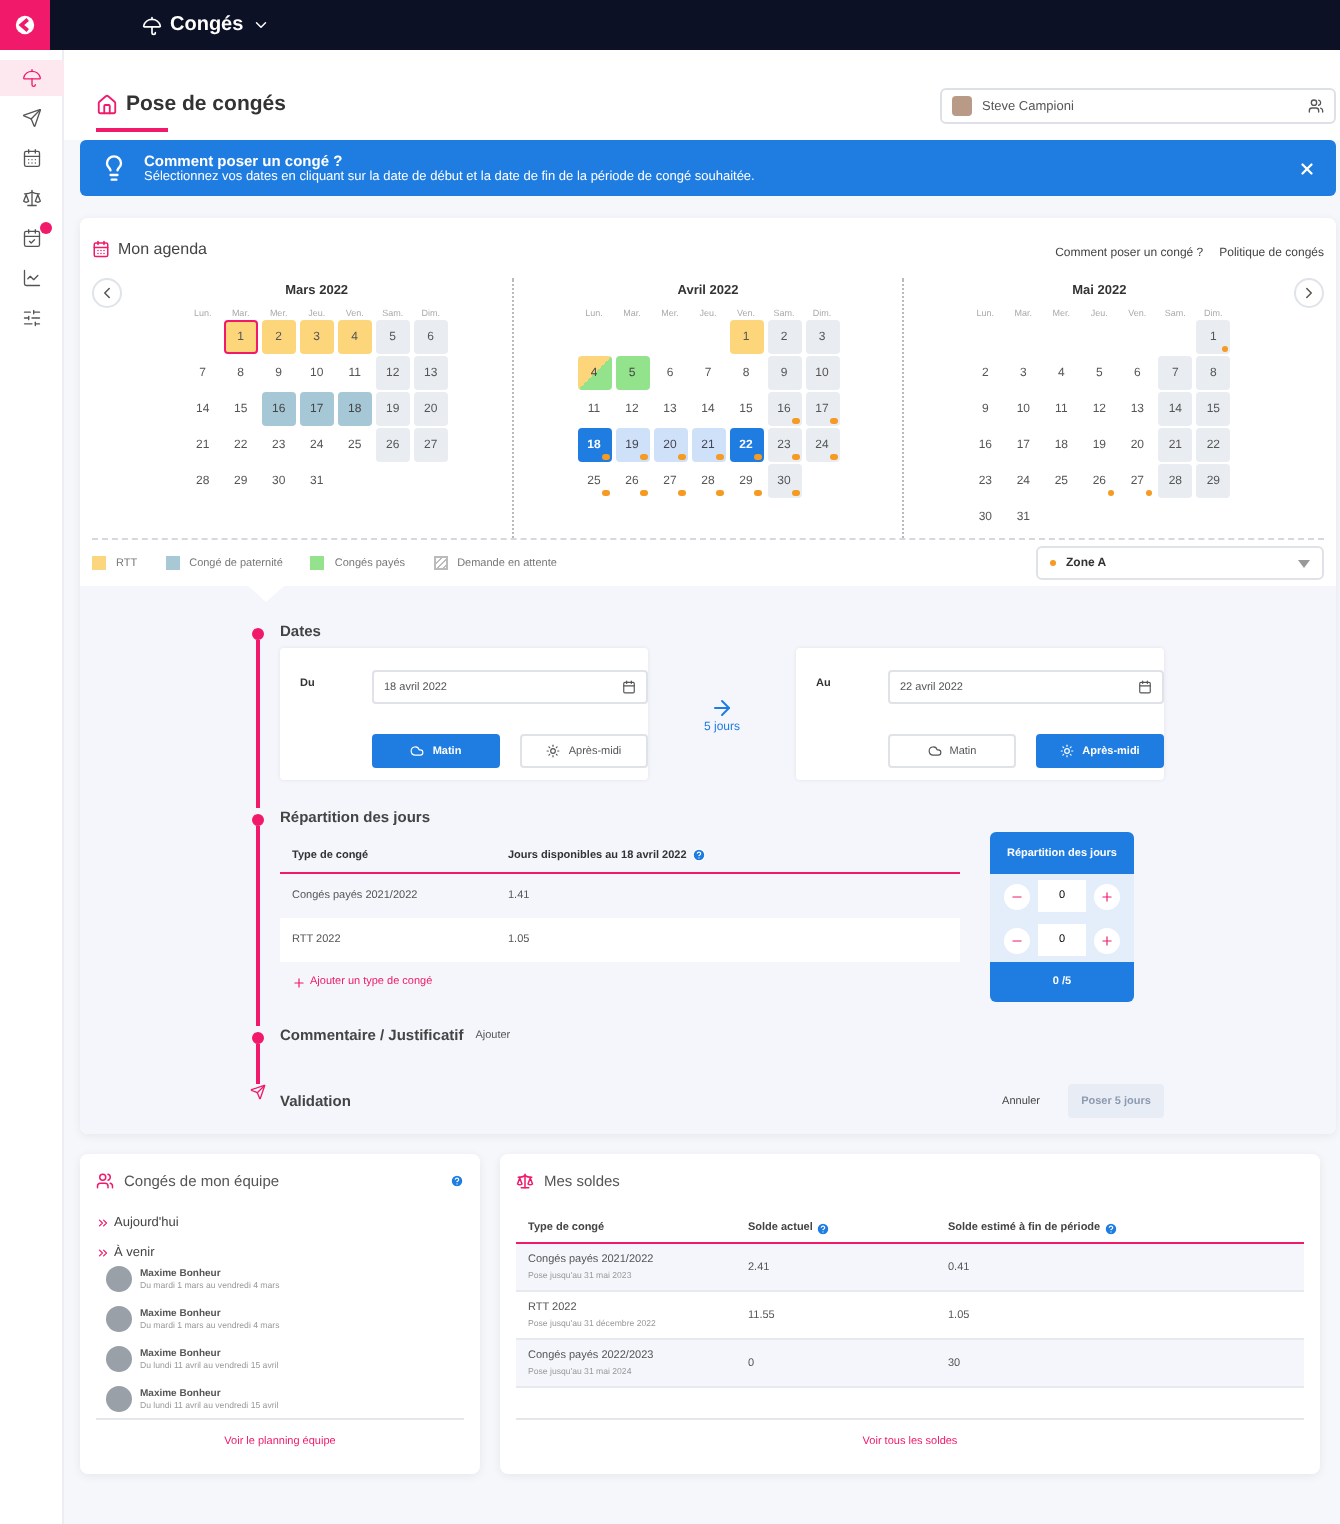 The image size is (1340, 1524). I want to click on legend-swatch, so click(440, 563).